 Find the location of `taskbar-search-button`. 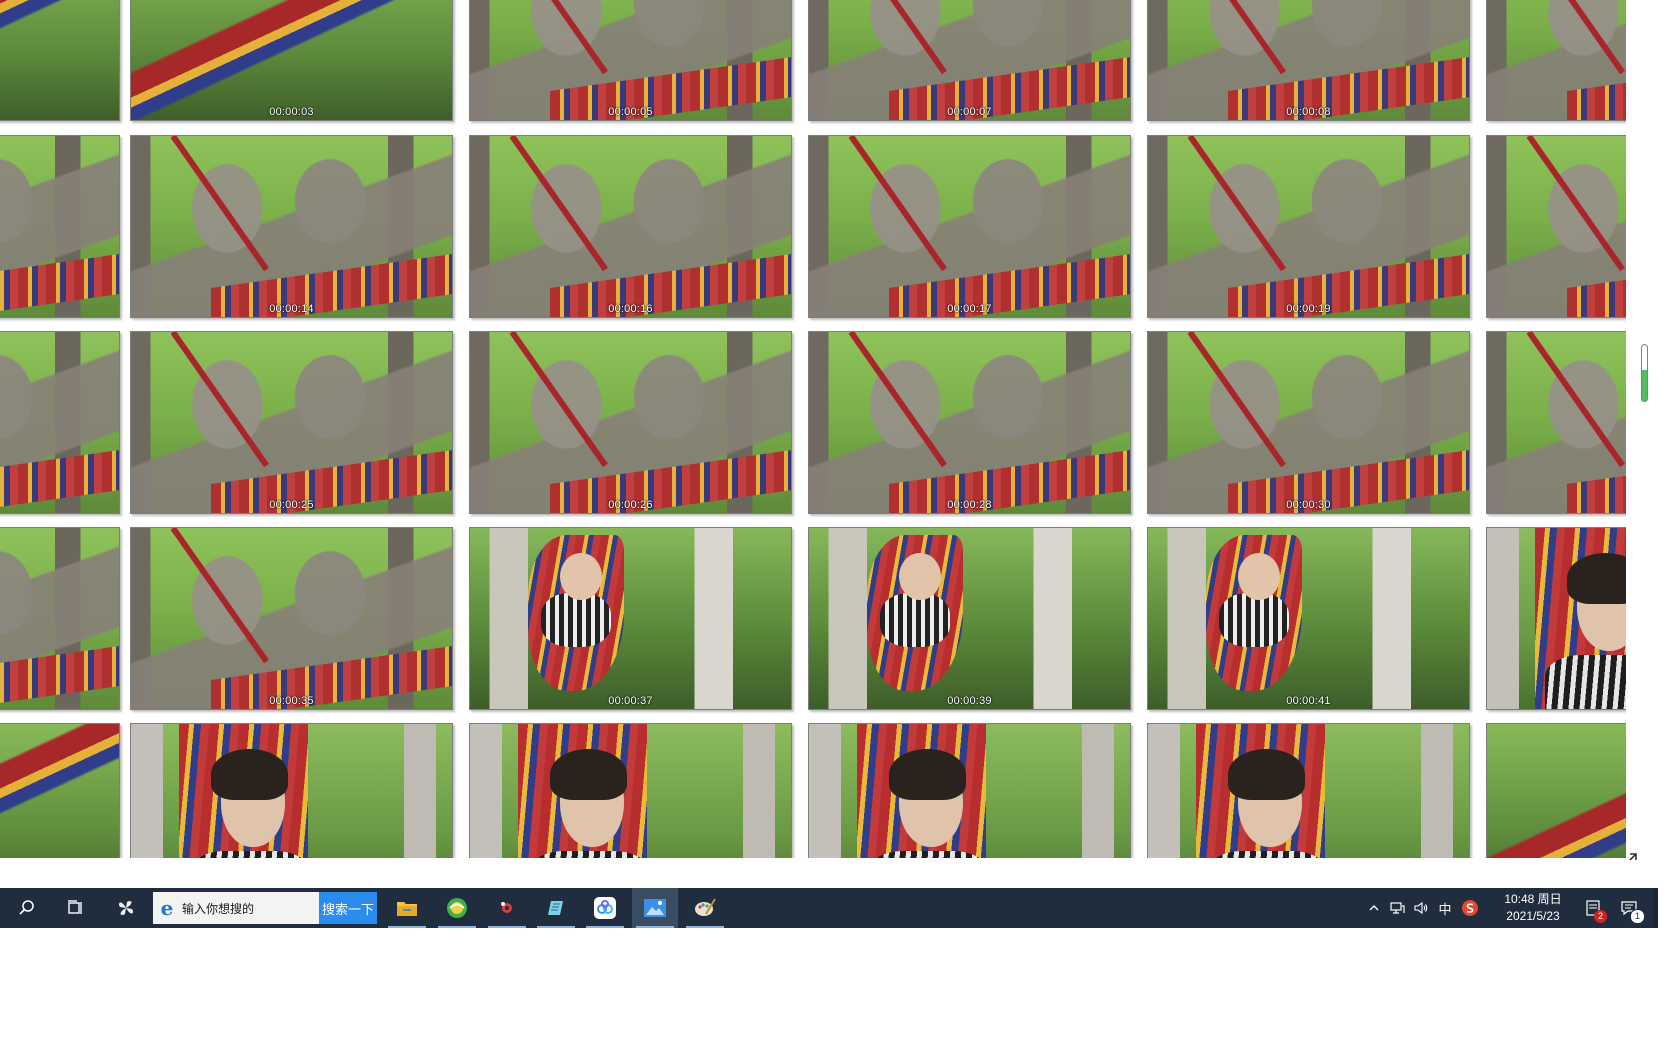

taskbar-search-button is located at coordinates (27, 908).